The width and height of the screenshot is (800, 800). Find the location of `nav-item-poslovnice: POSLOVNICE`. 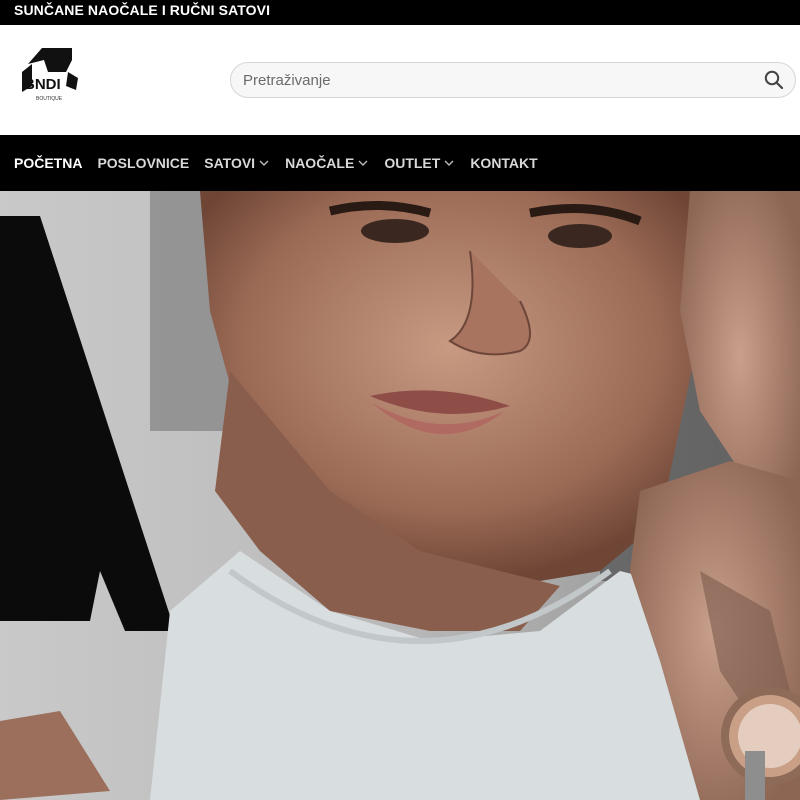

nav-item-poslovnice: POSLOVNICE is located at coordinates (143, 163).